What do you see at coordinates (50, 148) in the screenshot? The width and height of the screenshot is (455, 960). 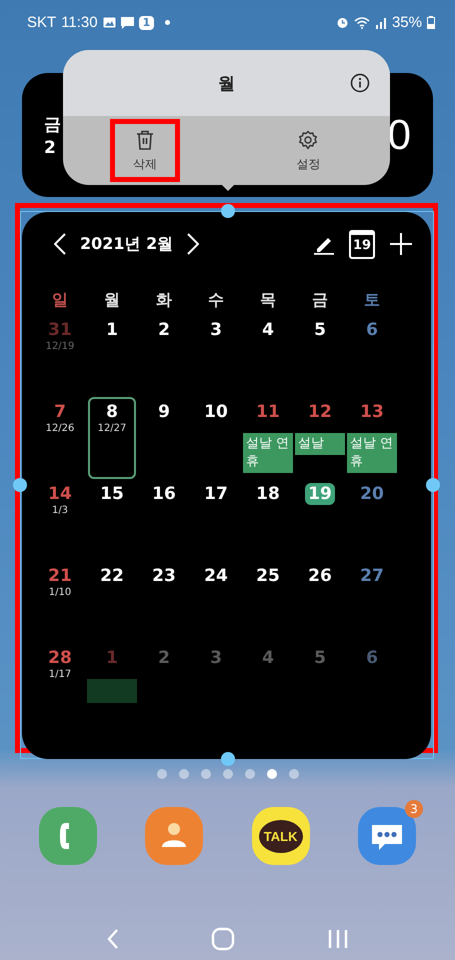 I see `widget-date: 2` at bounding box center [50, 148].